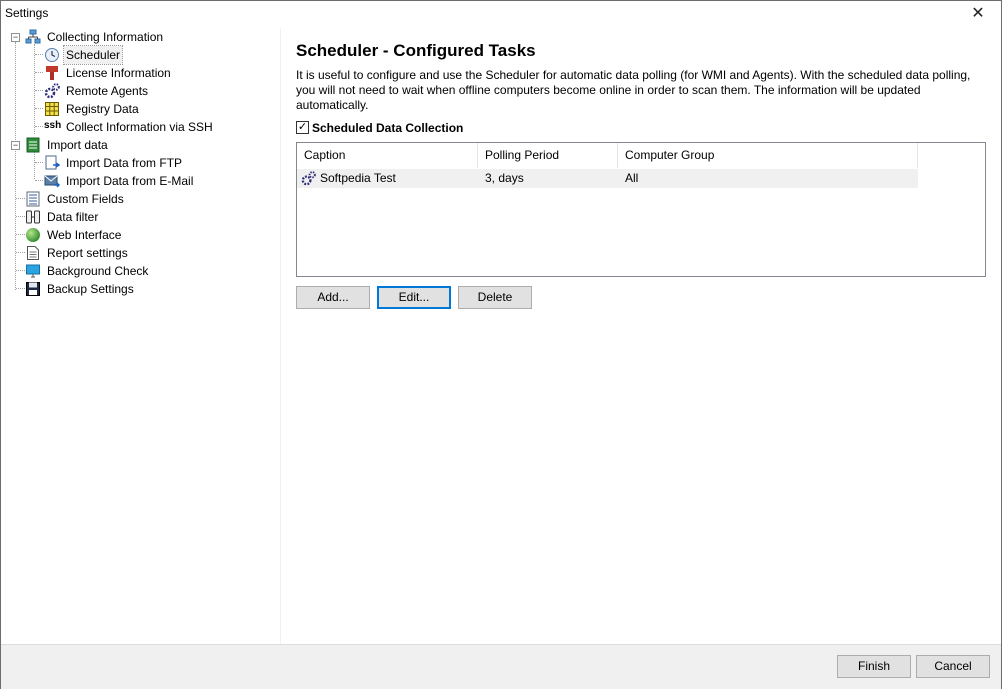 Image resolution: width=1002 pixels, height=689 pixels. I want to click on table-header: Caption Polling Period Computer Group, so click(607, 155).